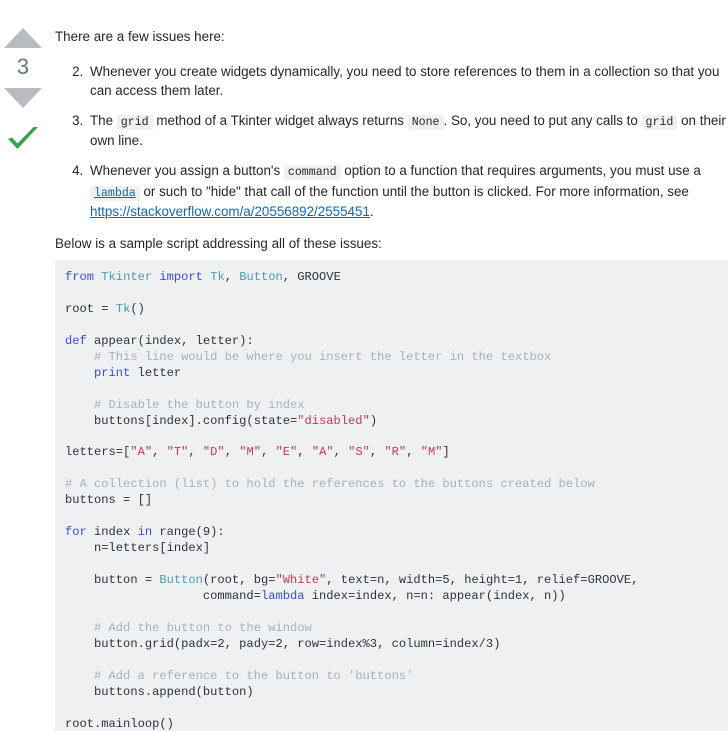 The image size is (728, 731). I want to click on code-token: index=index, n=n: appear(index, n)), so click(435, 596).